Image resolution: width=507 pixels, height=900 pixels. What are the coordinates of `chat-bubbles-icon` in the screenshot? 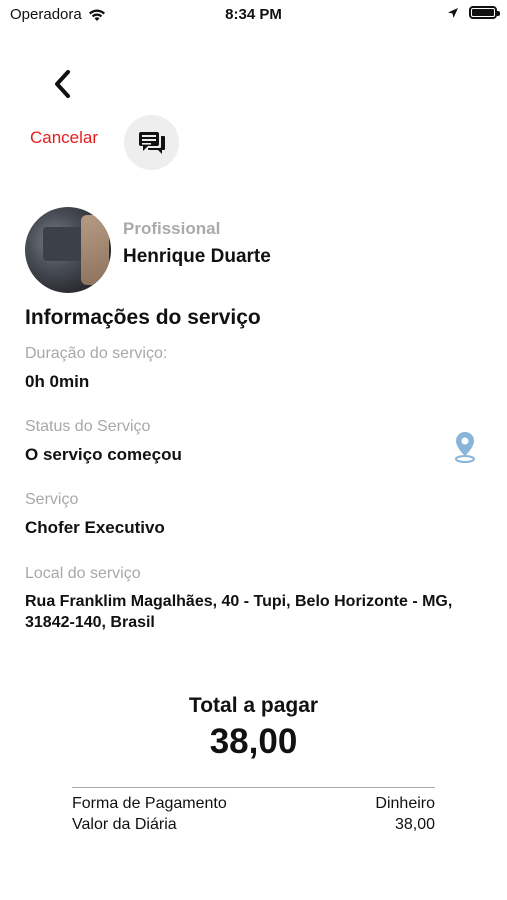 It's located at (151, 142).